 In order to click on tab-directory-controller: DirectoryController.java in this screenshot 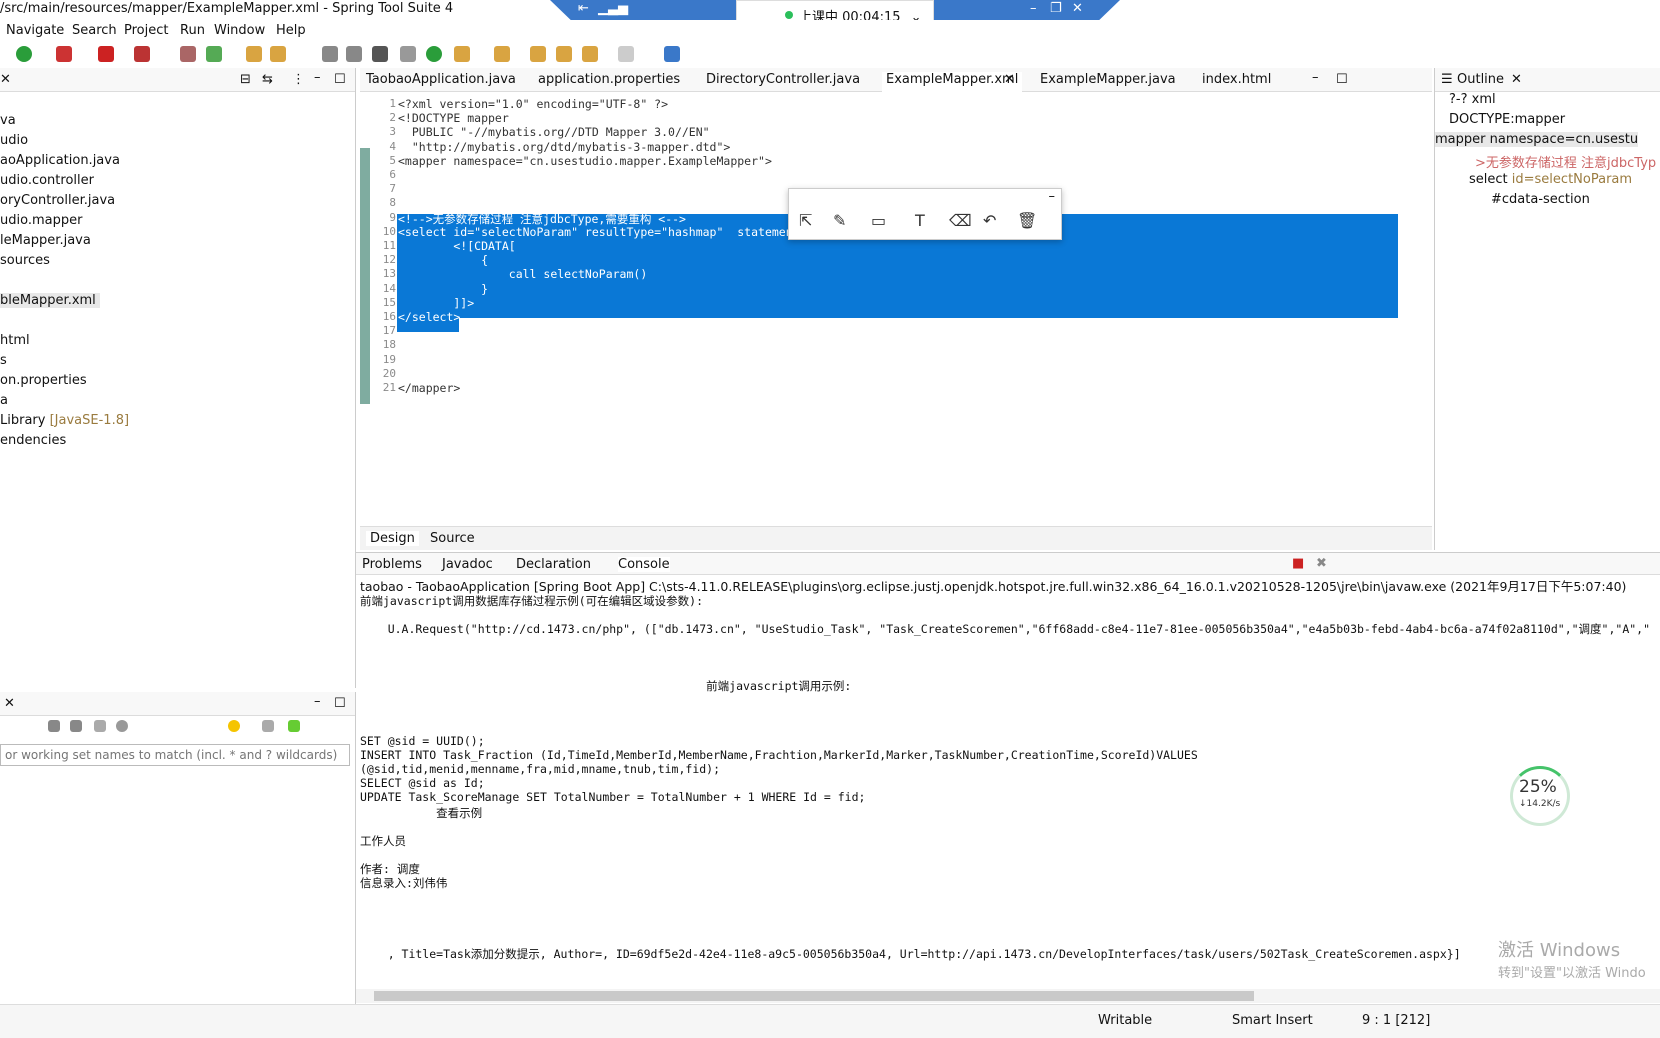, I will do `click(783, 82)`.